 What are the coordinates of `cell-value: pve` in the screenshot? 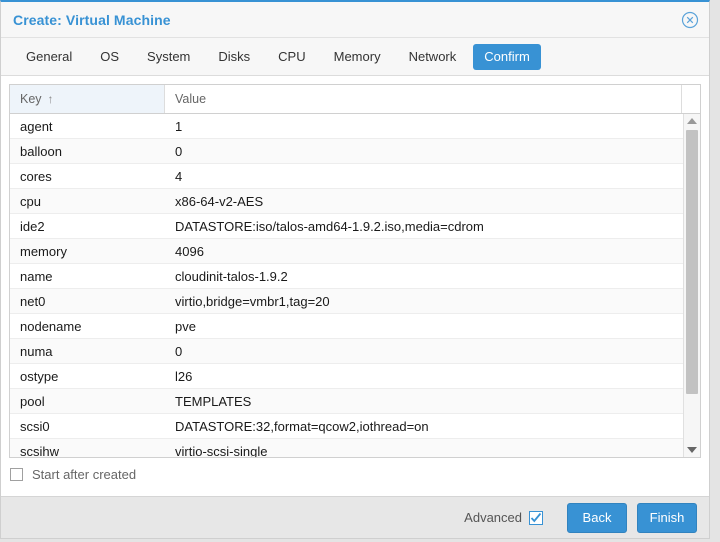 It's located at (185, 326).